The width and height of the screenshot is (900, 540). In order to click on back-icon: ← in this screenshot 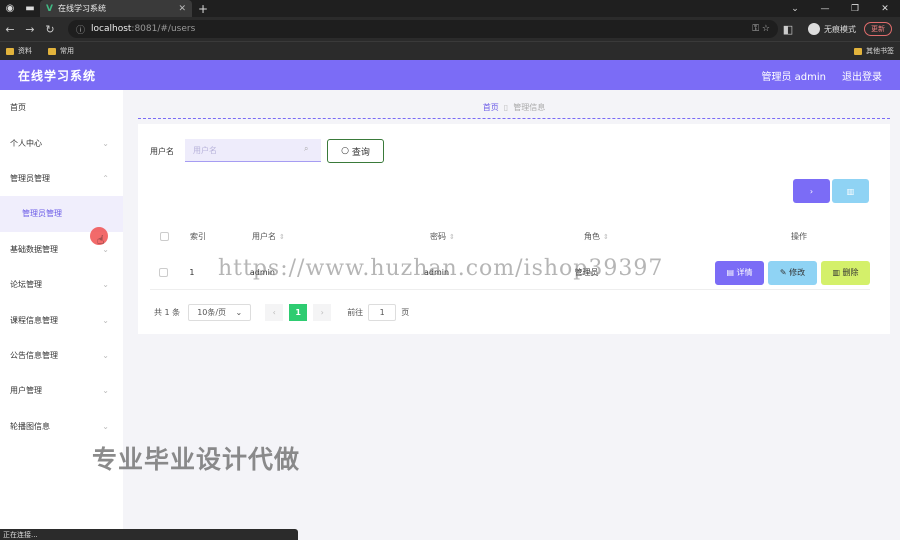, I will do `click(10, 29)`.